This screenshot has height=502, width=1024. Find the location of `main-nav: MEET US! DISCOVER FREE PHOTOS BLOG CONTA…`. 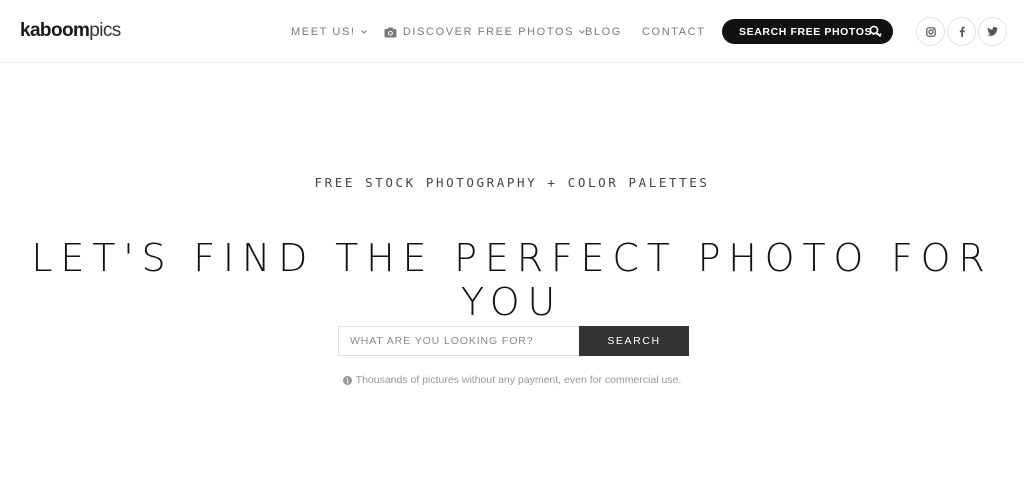

main-nav: MEET US! DISCOVER FREE PHOTOS BLOG CONTA… is located at coordinates (506, 32).